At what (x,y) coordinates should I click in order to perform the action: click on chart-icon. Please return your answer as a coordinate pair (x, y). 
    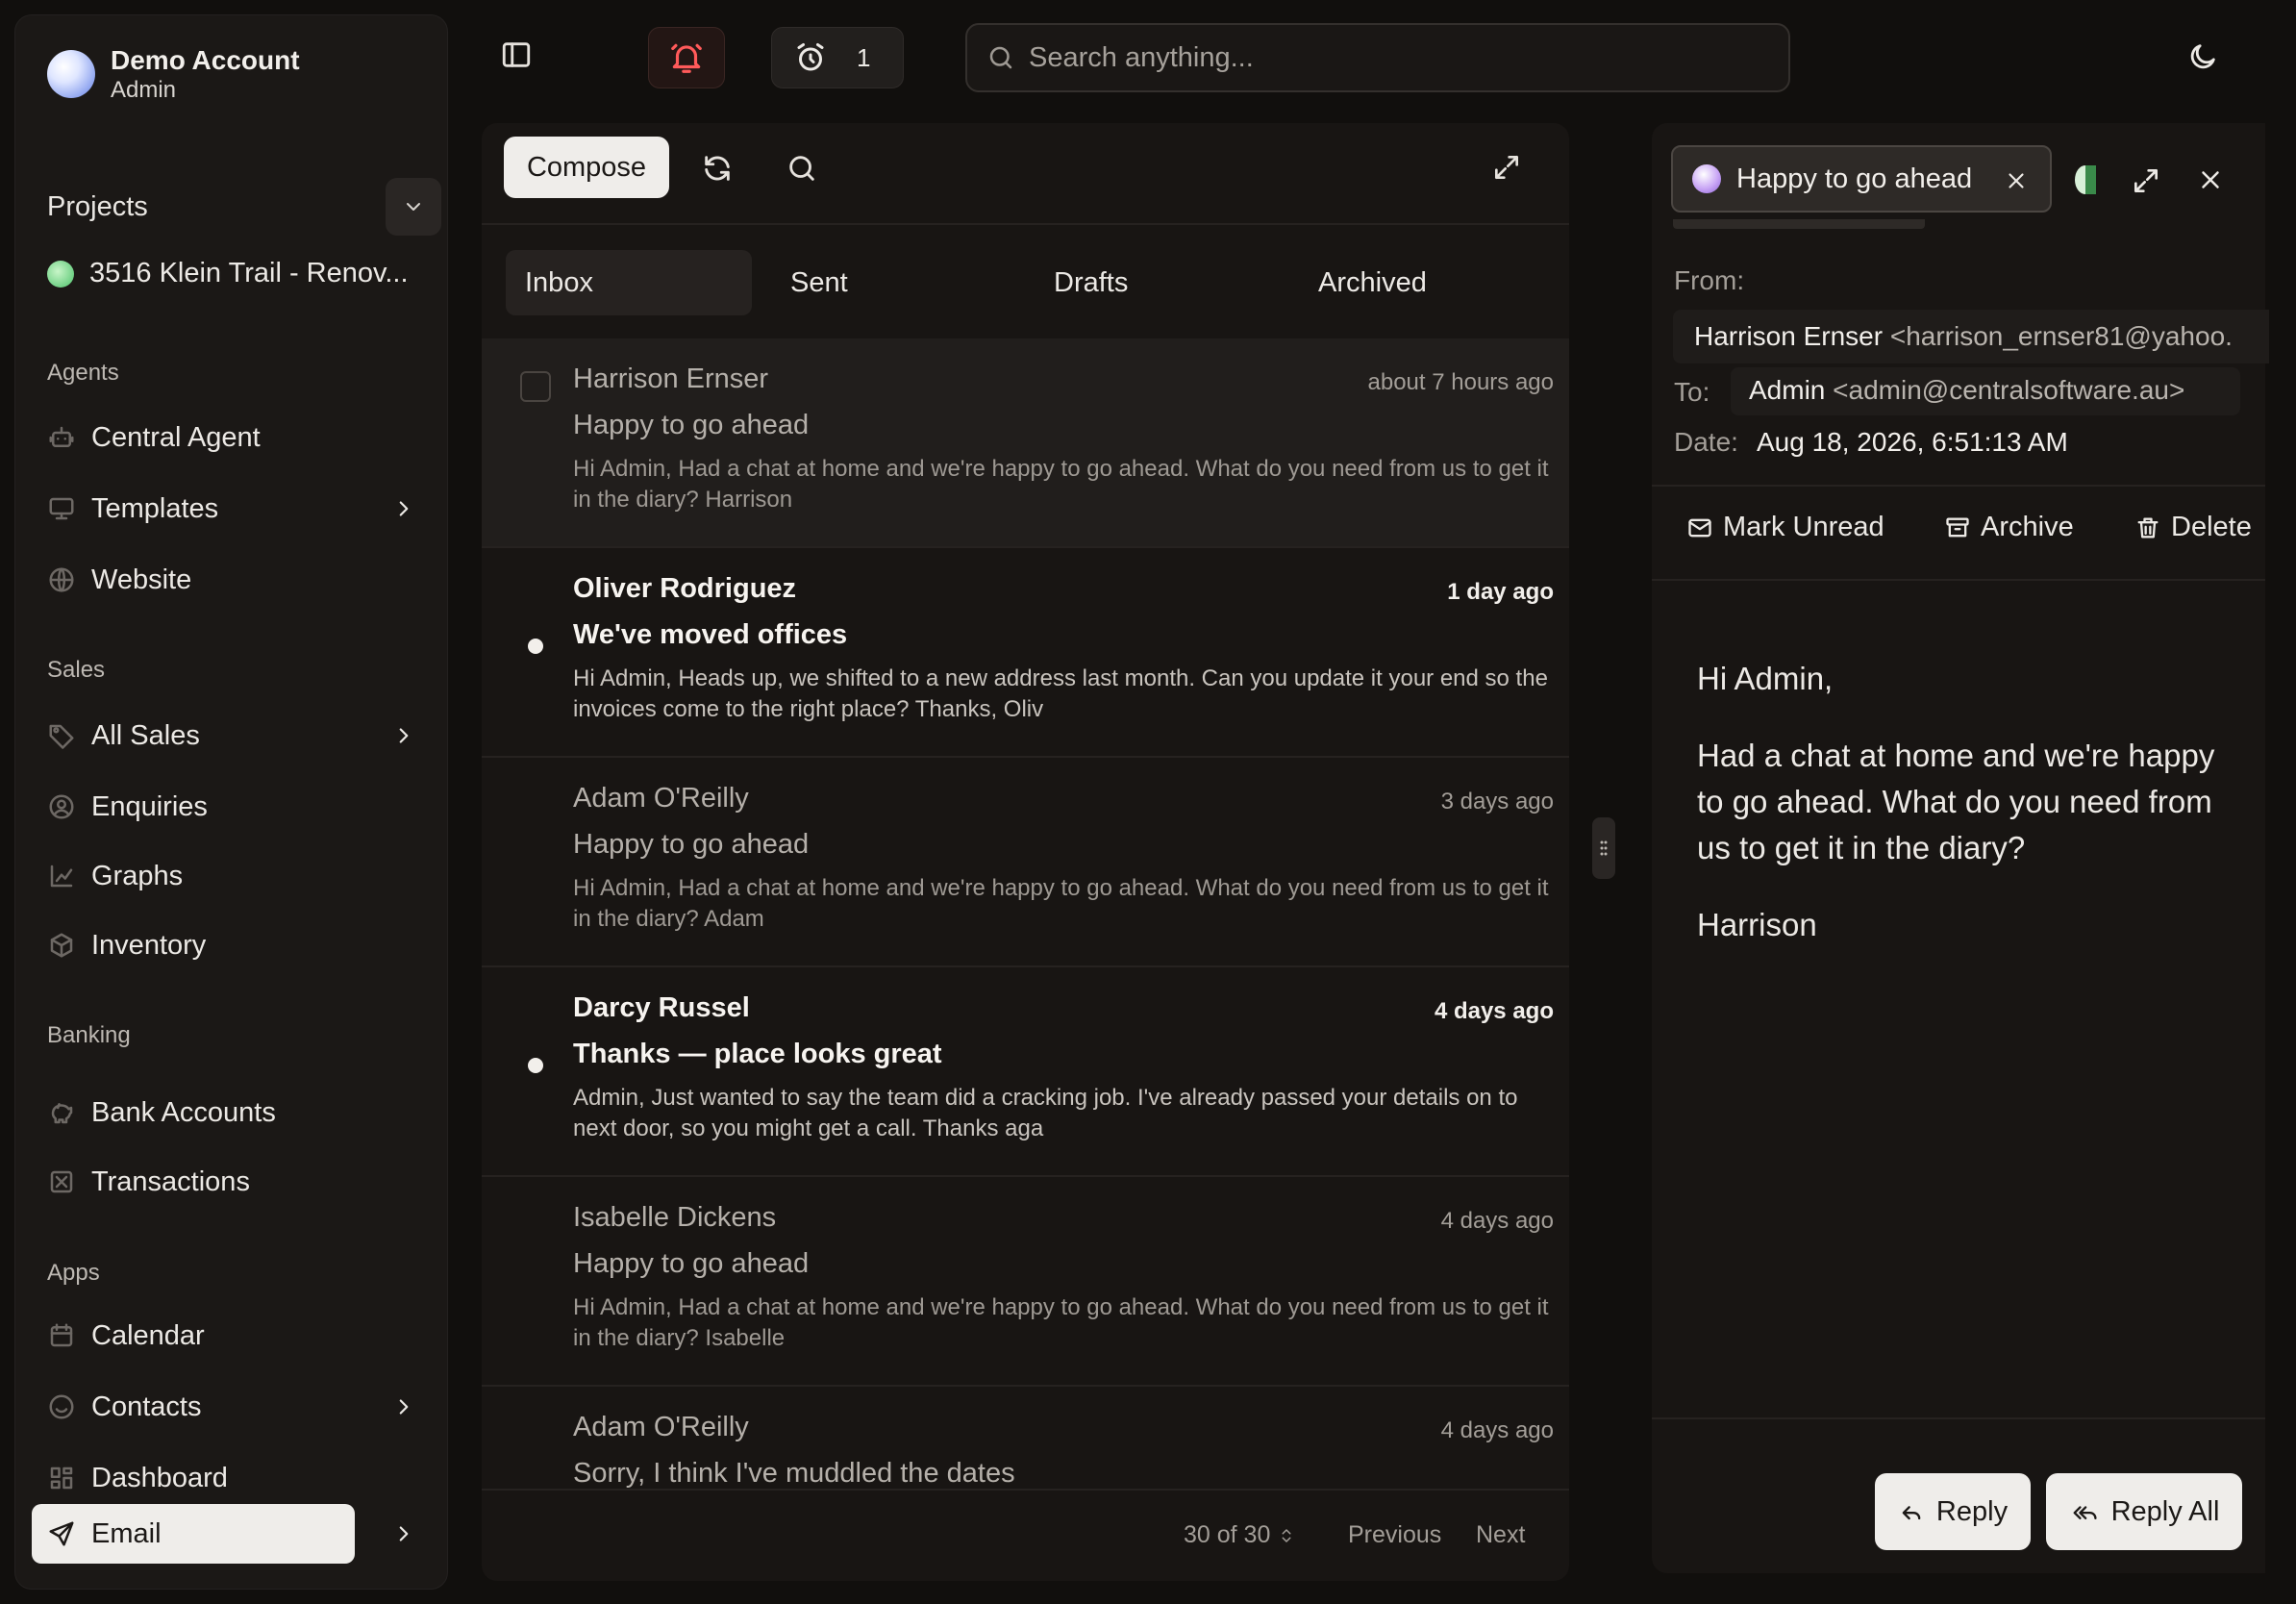
    Looking at the image, I should click on (61, 876).